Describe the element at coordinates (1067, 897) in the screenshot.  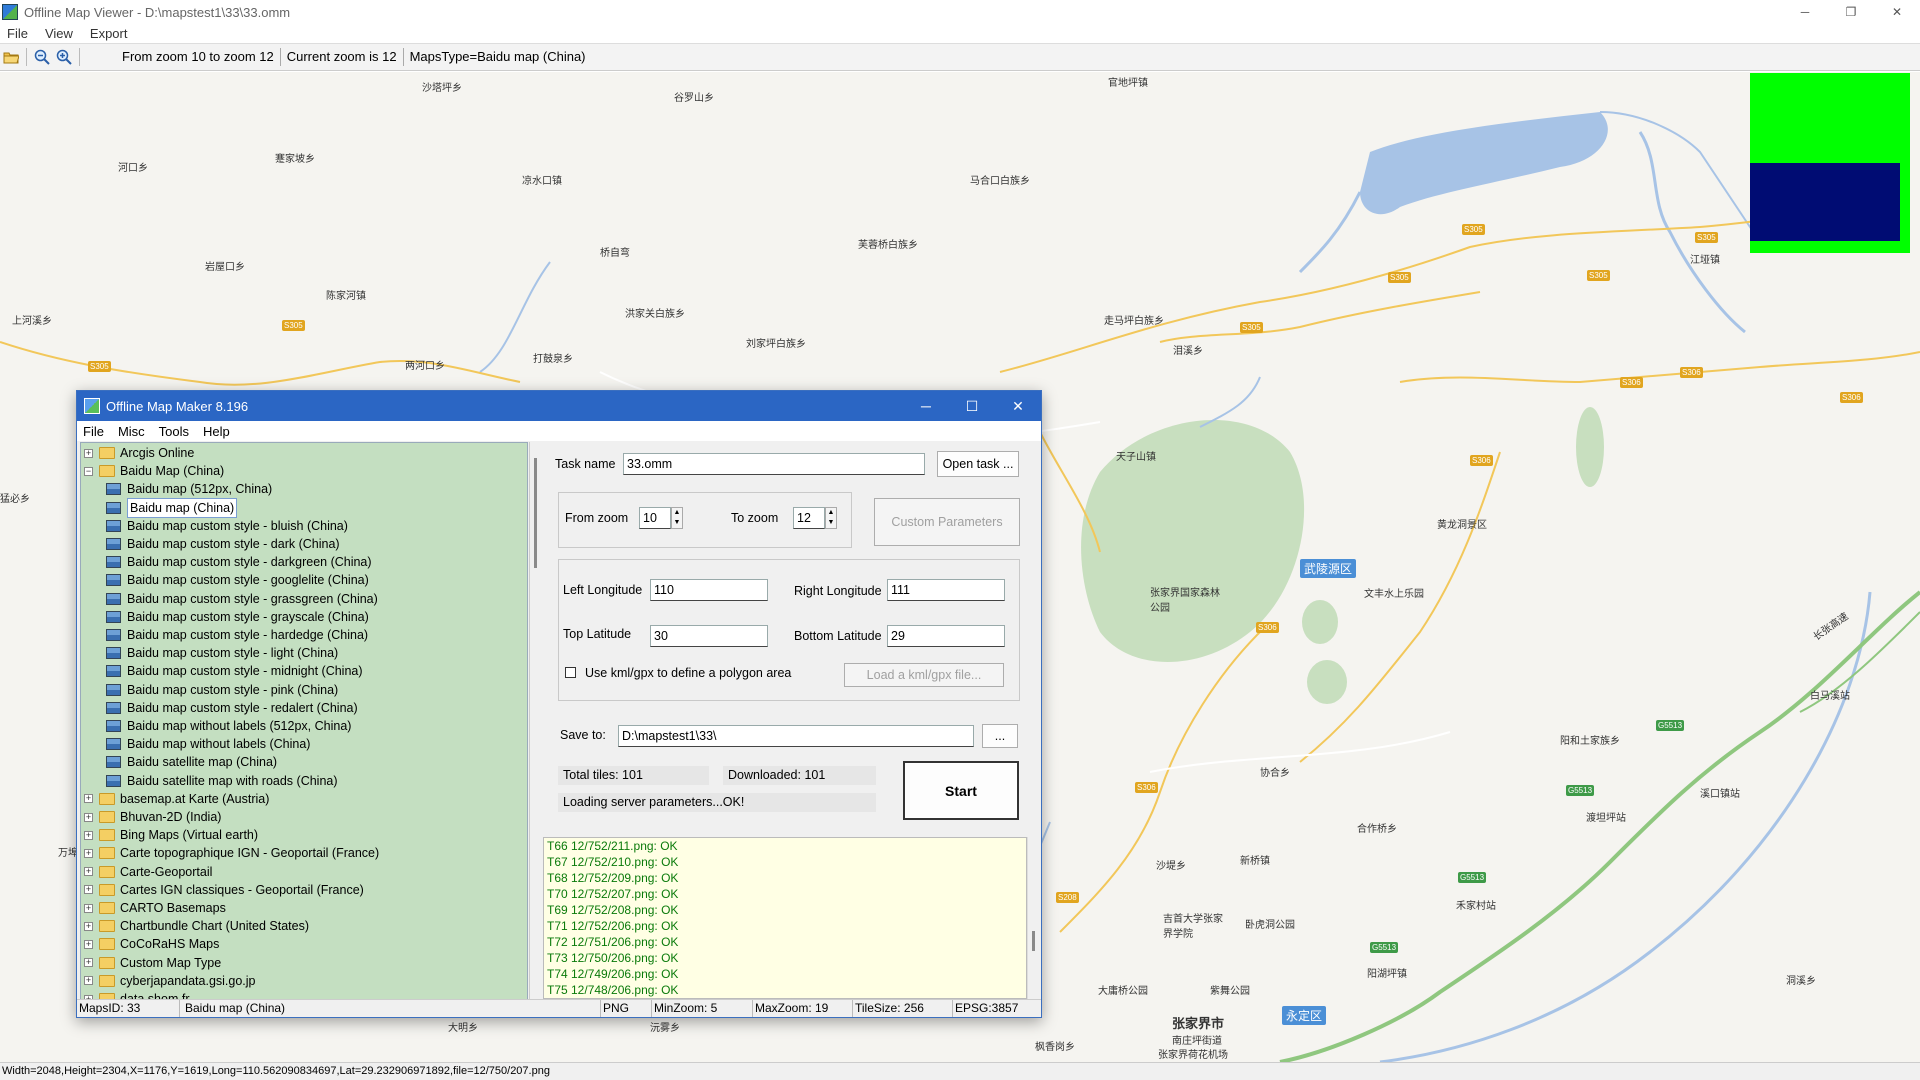
I see `road-badge: S208` at that location.